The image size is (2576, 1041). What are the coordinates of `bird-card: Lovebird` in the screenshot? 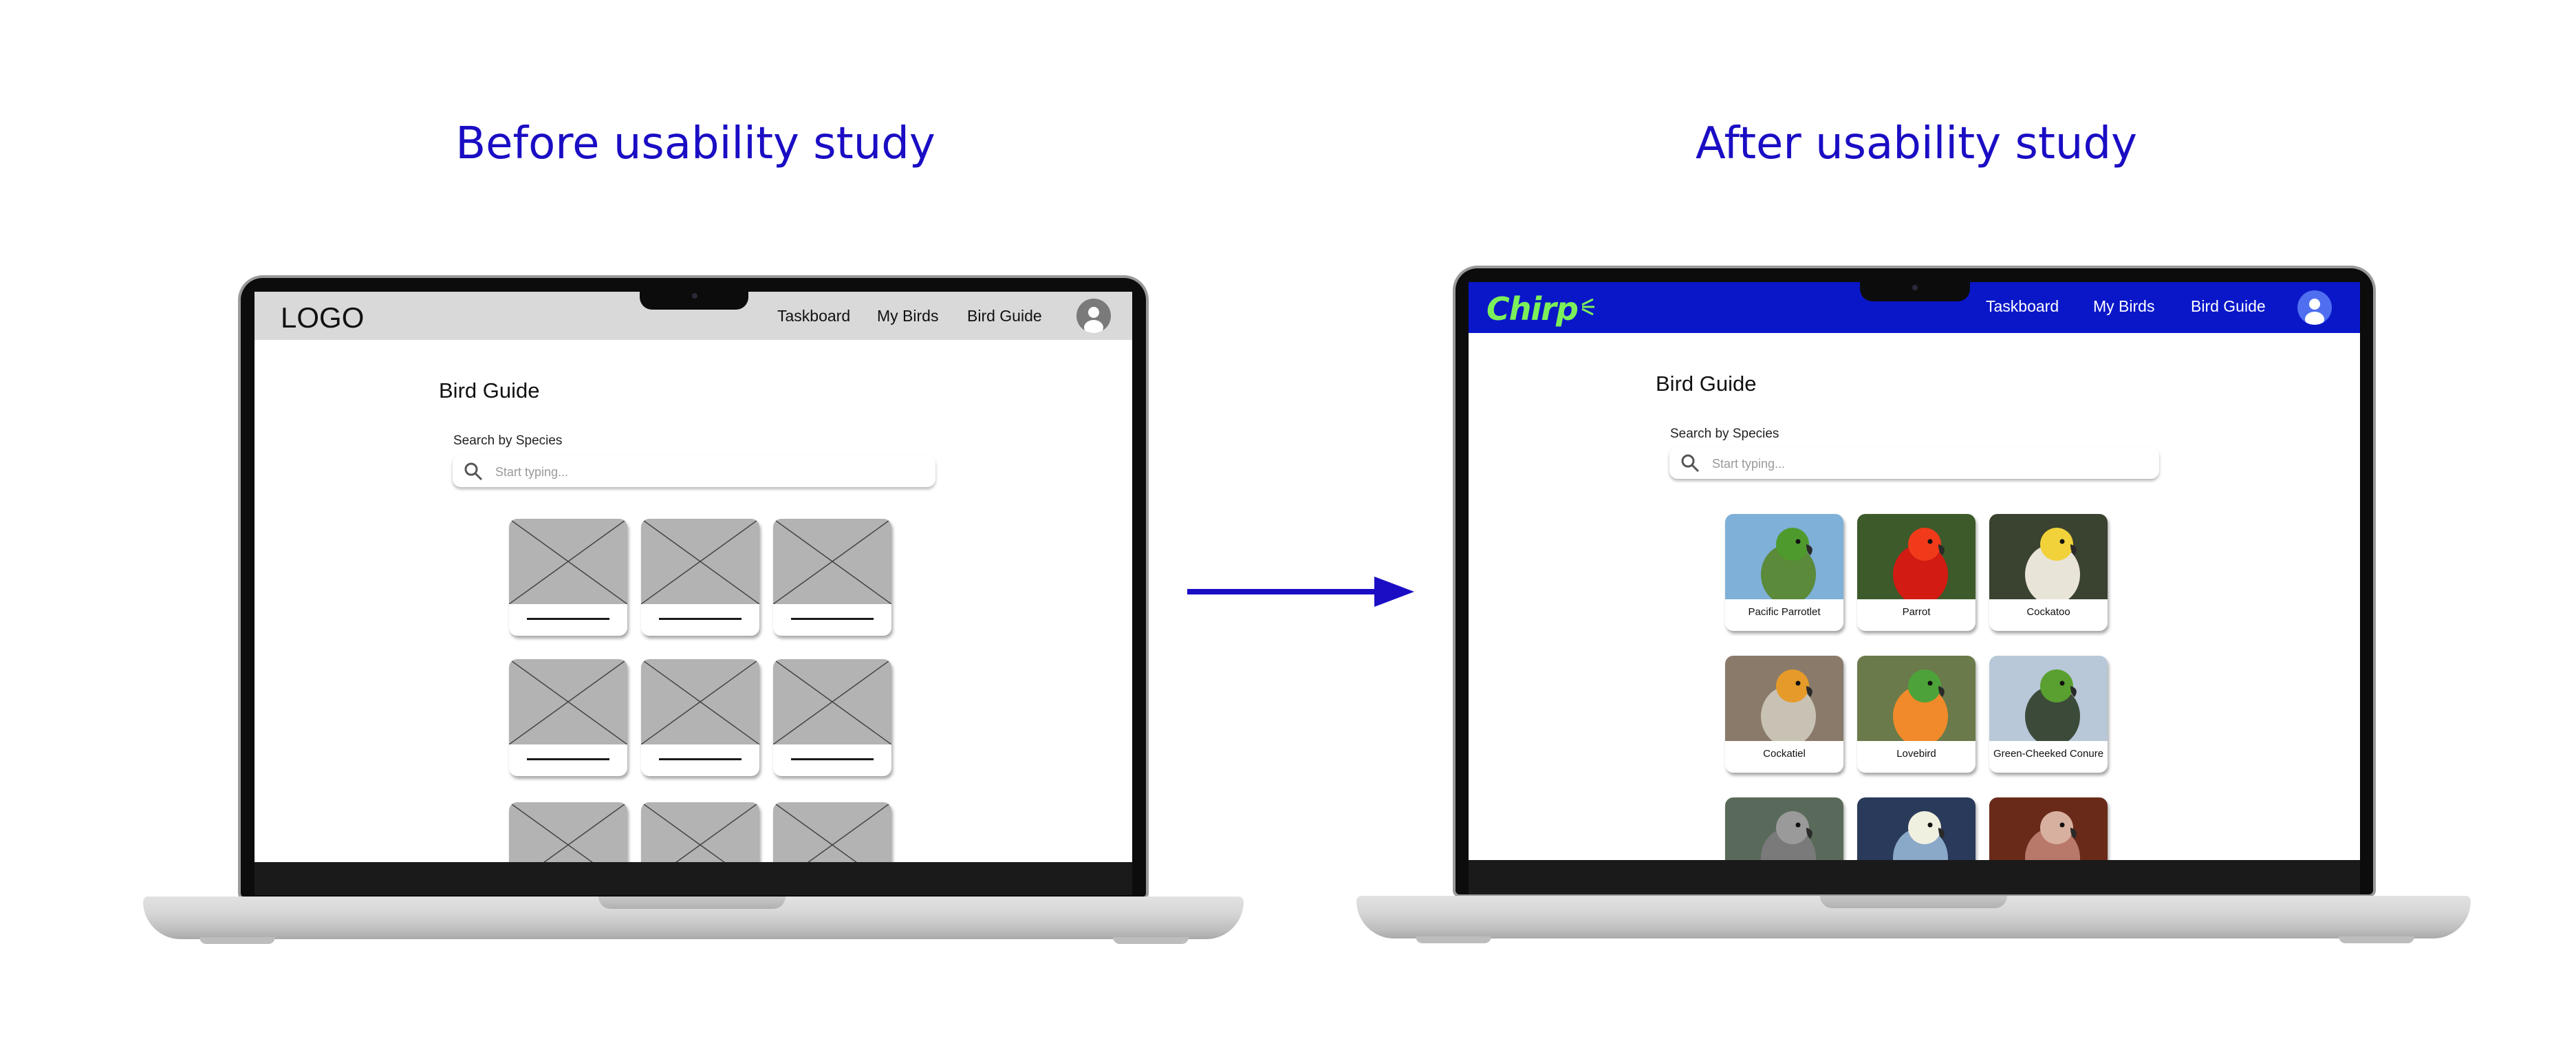 It's located at (1916, 714).